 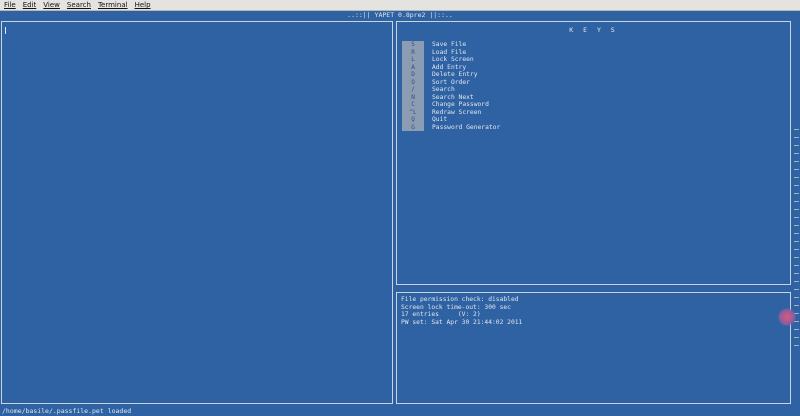 I want to click on key-cell: Q, so click(x=413, y=120).